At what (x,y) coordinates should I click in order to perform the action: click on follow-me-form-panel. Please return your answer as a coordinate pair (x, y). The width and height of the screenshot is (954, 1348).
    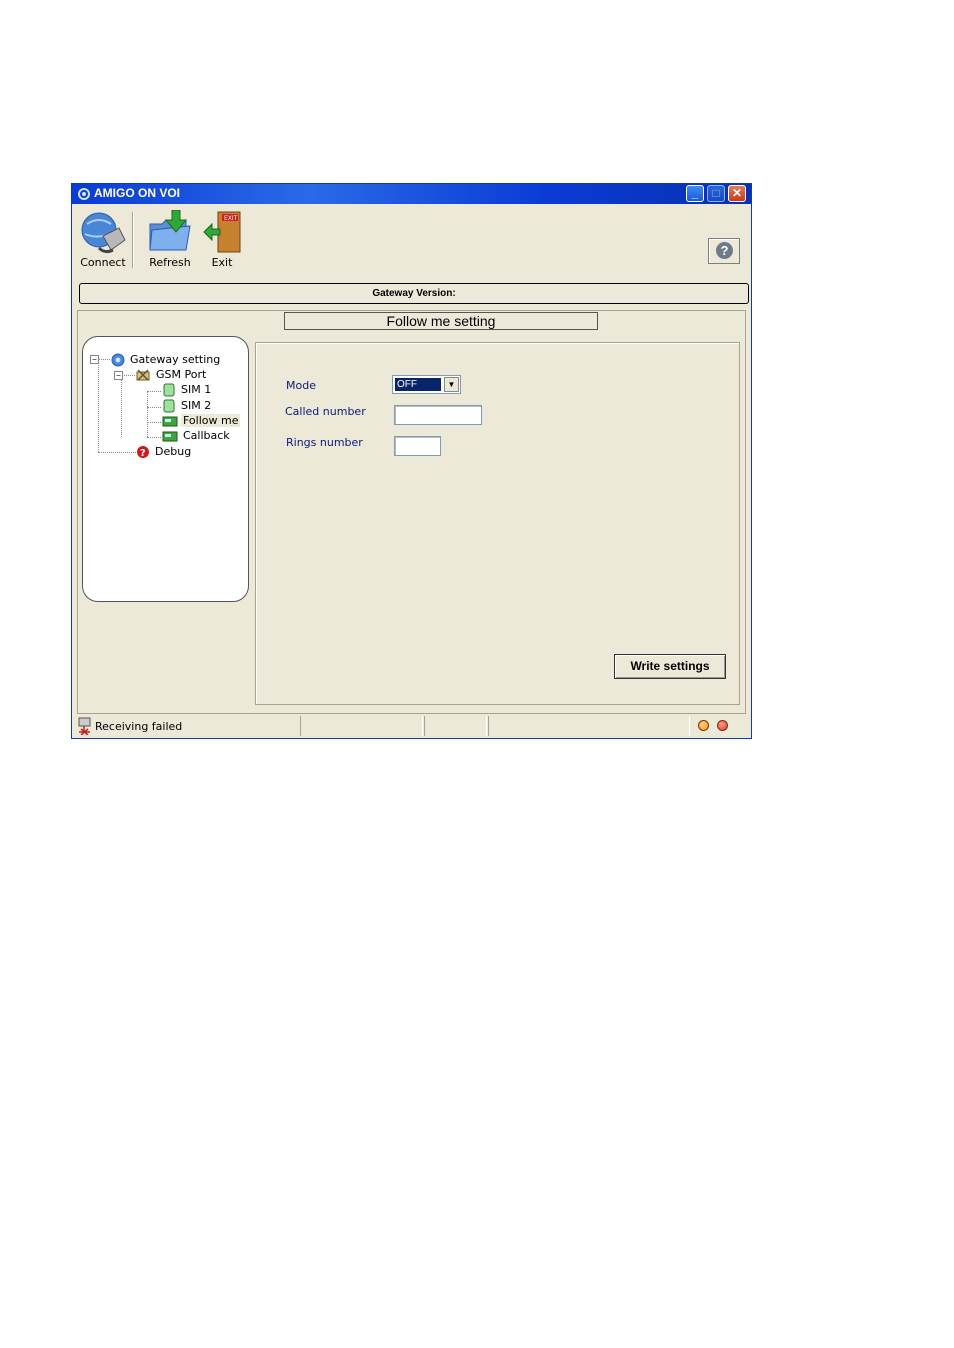
    Looking at the image, I should click on (497, 523).